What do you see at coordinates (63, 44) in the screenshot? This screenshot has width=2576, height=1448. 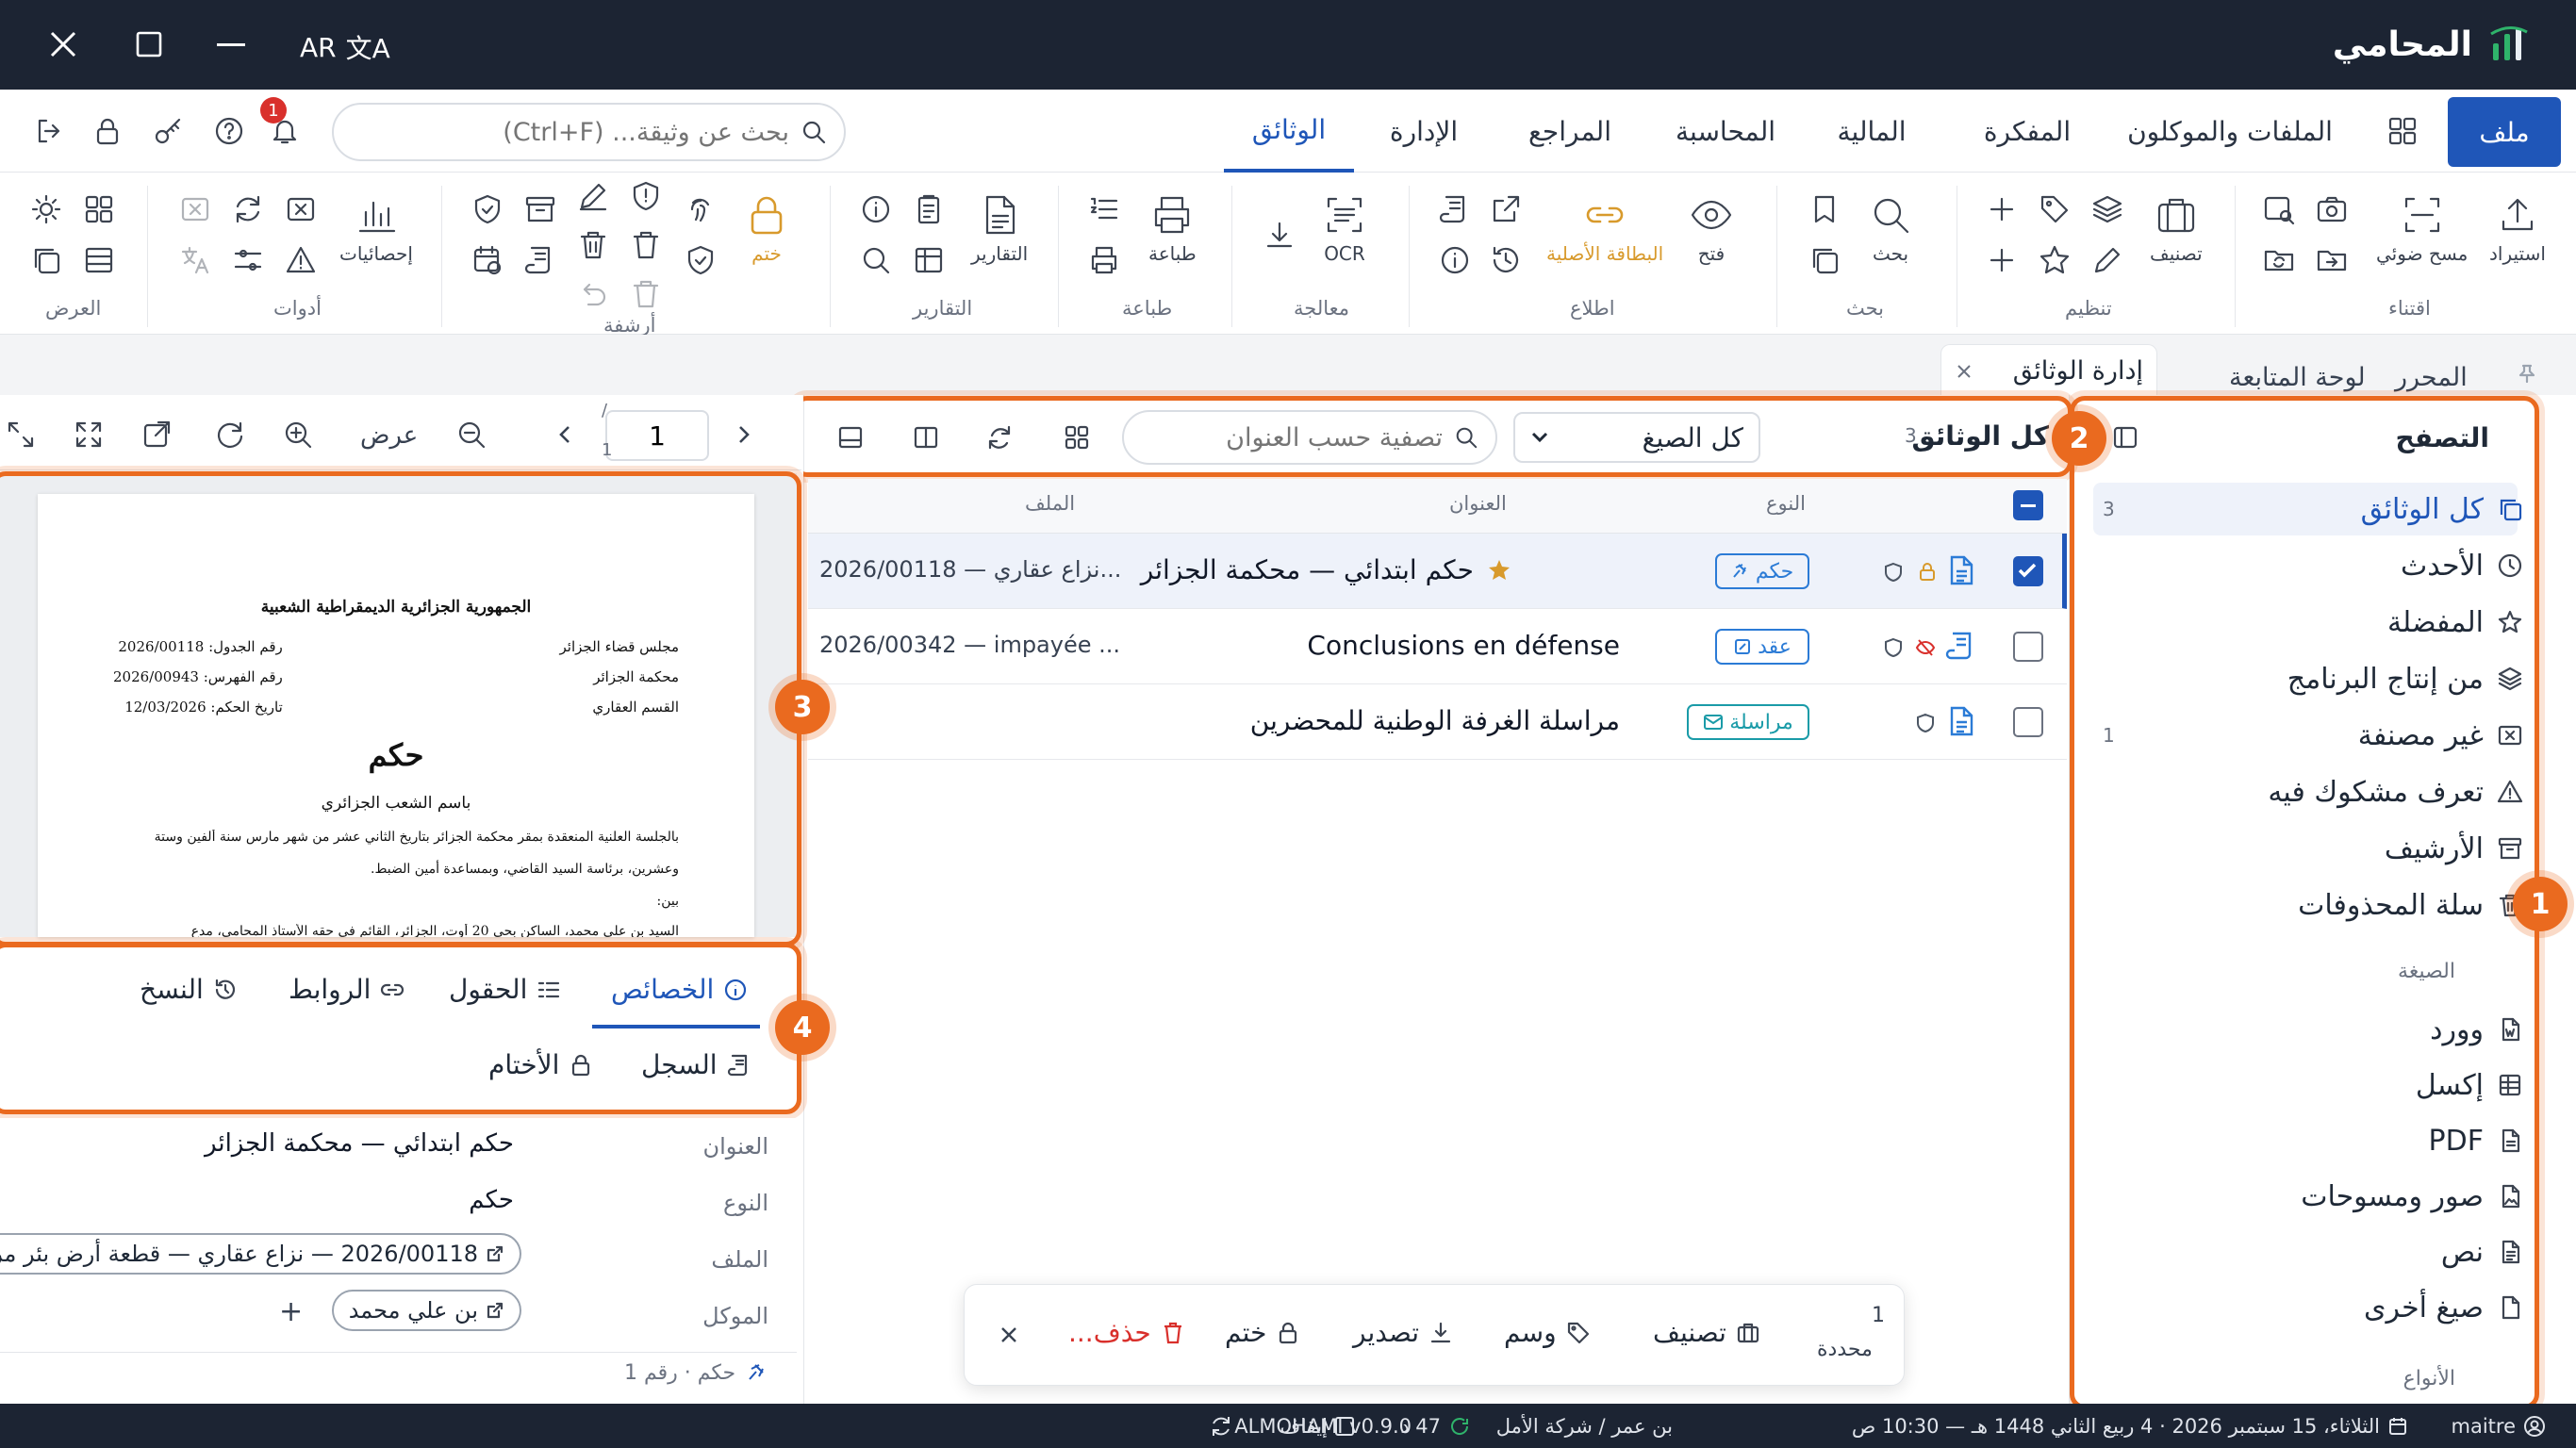 I see `close-window-button` at bounding box center [63, 44].